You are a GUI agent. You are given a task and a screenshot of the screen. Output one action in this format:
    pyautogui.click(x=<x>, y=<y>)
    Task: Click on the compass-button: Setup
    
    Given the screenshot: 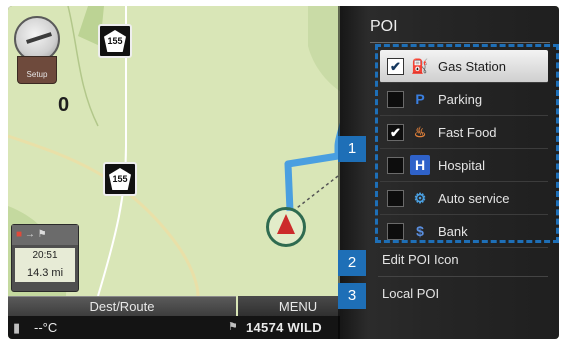 What is the action you would take?
    pyautogui.click(x=36, y=50)
    